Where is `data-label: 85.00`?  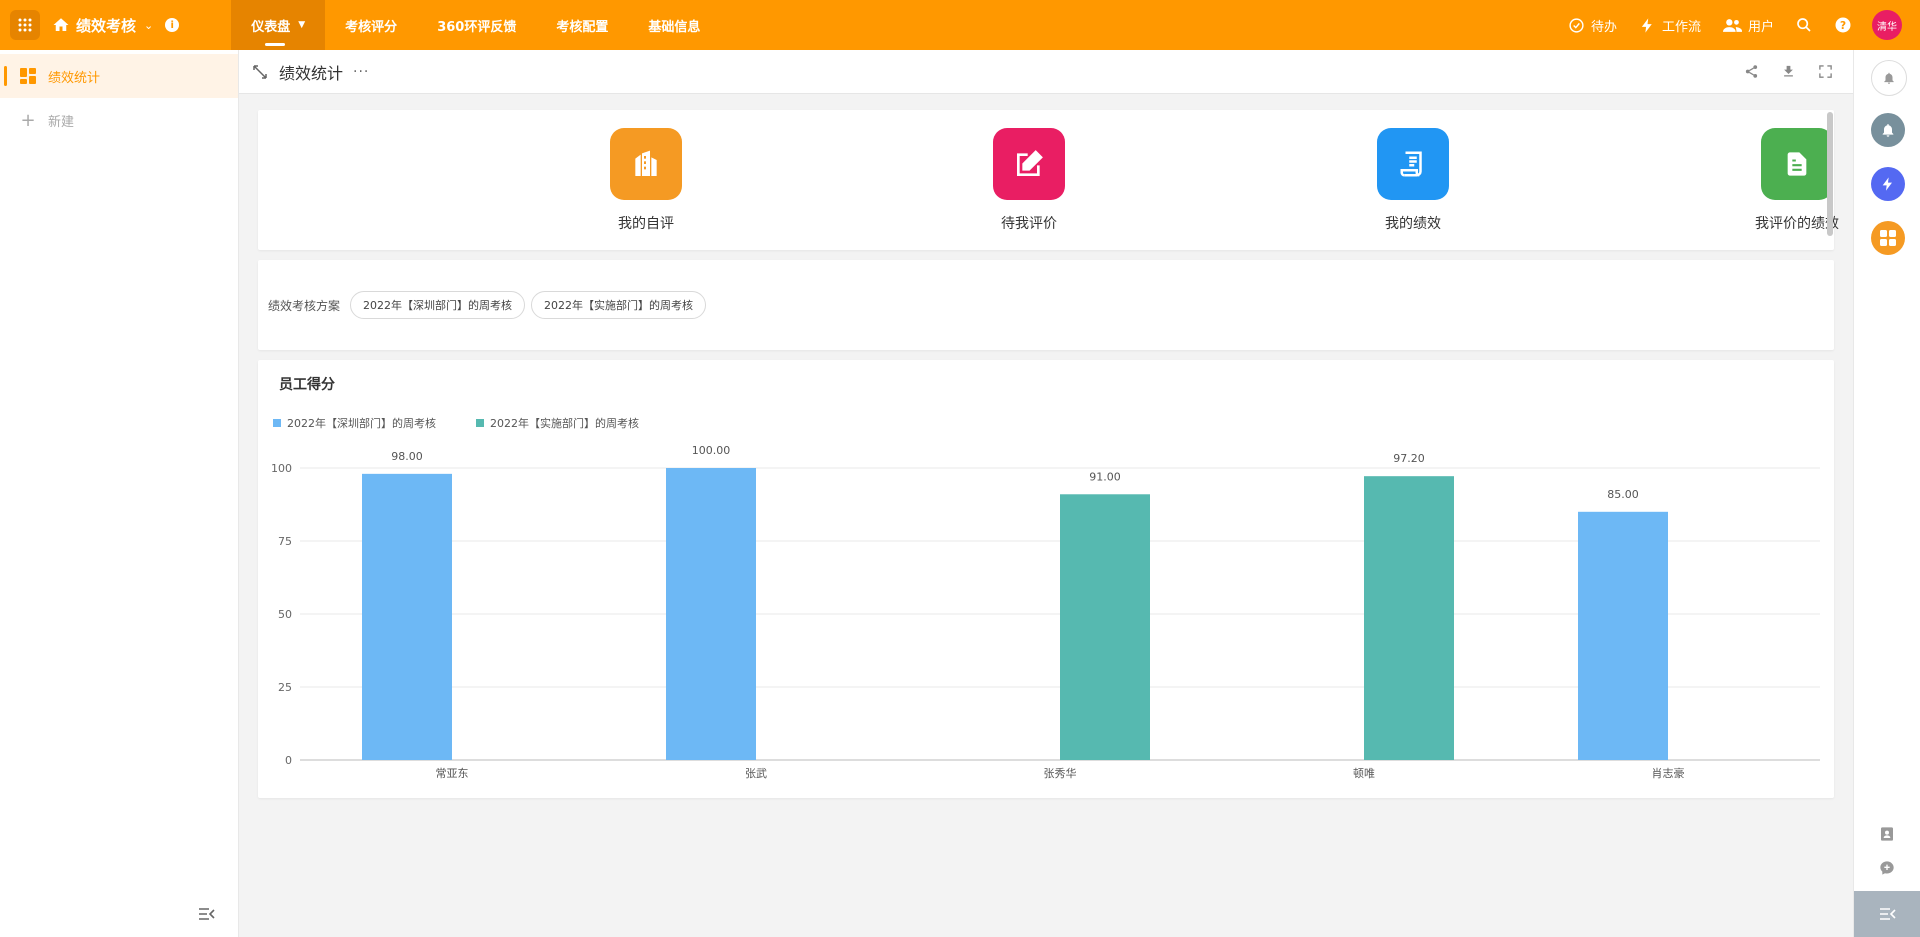
data-label: 85.00 is located at coordinates (1623, 494).